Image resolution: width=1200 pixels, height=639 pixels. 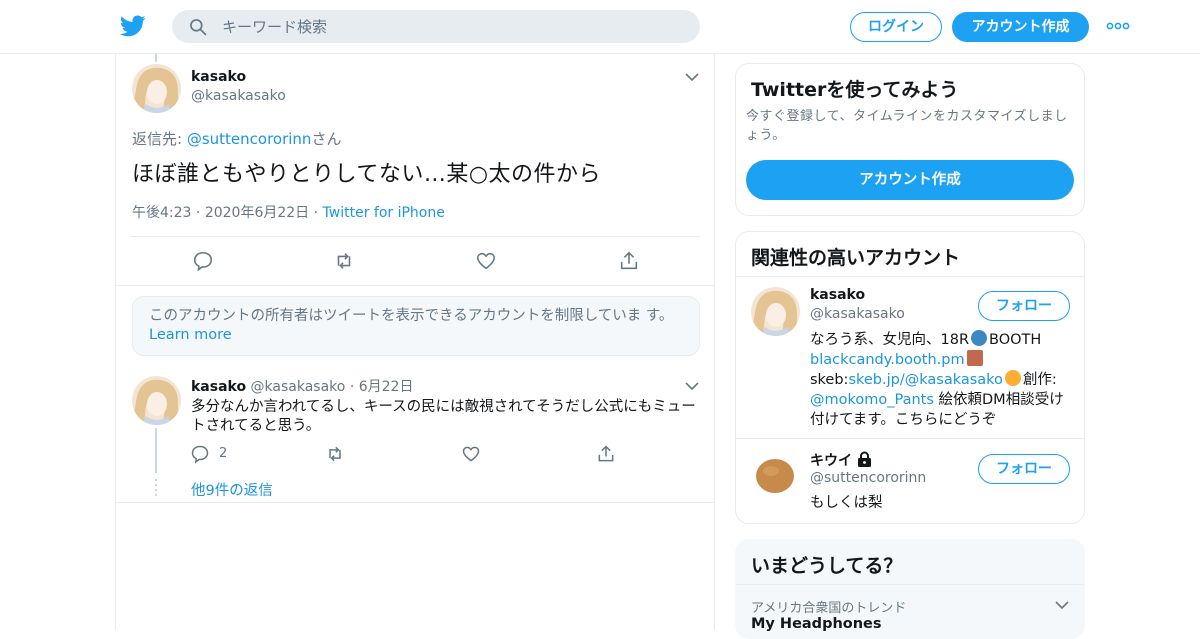 I want to click on notice-text: このアカウントの所有者はツイートを表示できるアカウントを制限していま す。, so click(x=411, y=316).